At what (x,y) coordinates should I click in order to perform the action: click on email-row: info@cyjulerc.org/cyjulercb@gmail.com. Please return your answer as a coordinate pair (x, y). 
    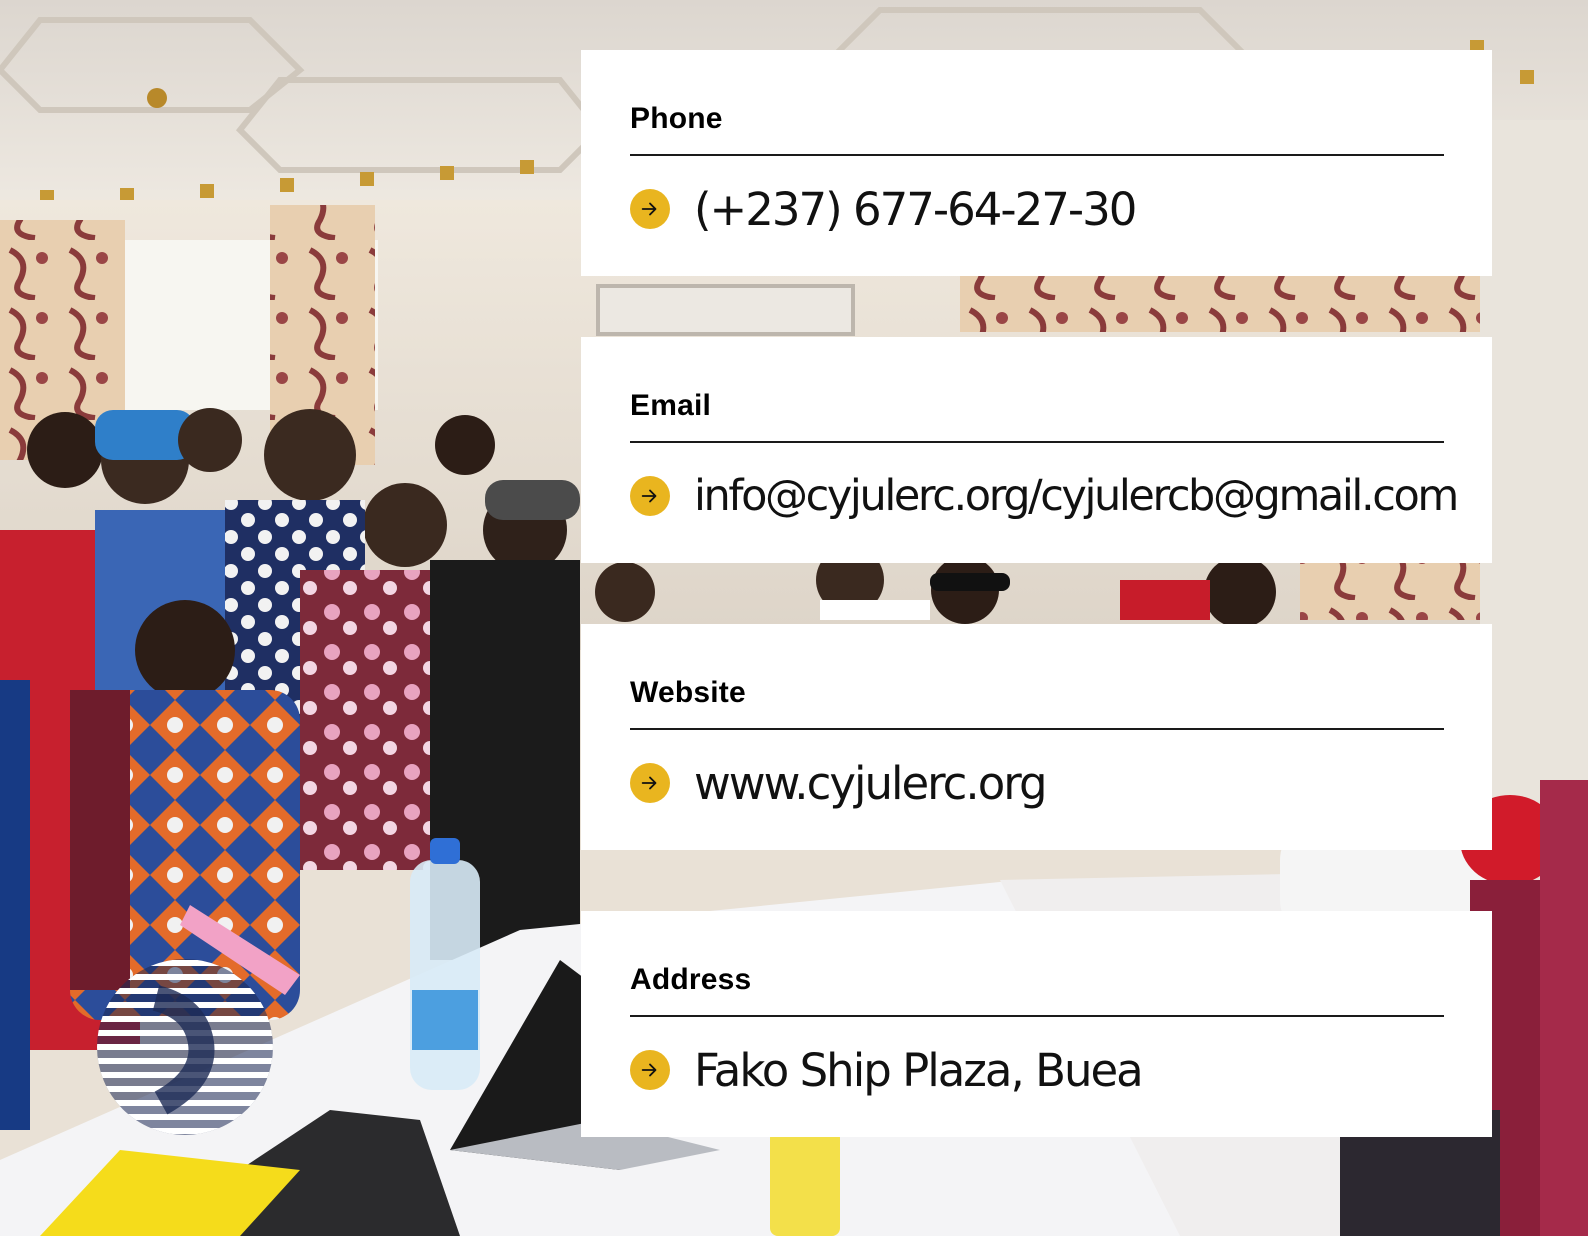
    Looking at the image, I should click on (1044, 496).